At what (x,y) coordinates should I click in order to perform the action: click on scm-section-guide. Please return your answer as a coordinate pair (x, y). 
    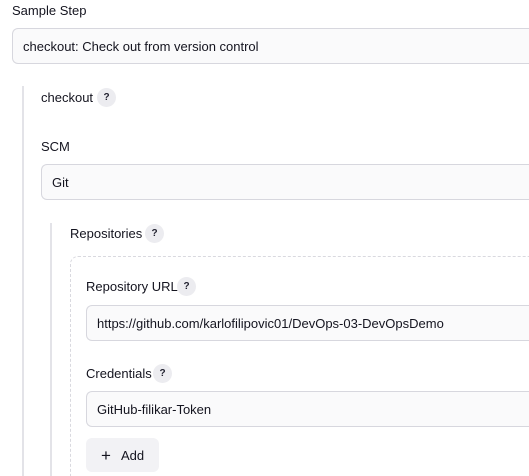
    Looking at the image, I should click on (51, 349).